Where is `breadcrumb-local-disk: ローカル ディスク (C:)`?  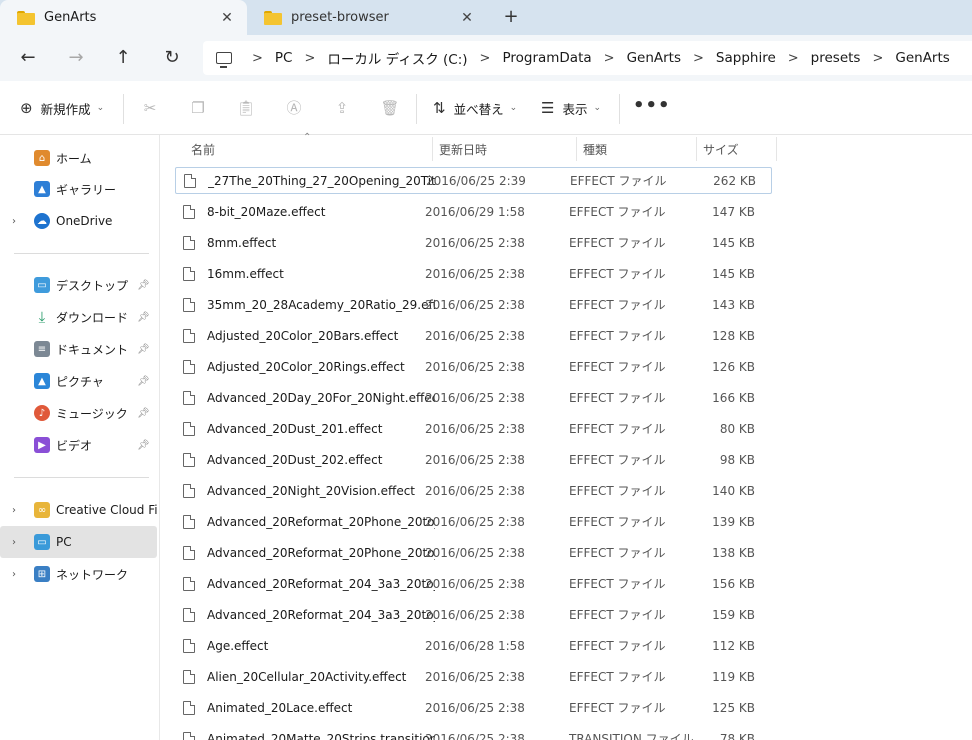
breadcrumb-local-disk: ローカル ディスク (C:) is located at coordinates (397, 58).